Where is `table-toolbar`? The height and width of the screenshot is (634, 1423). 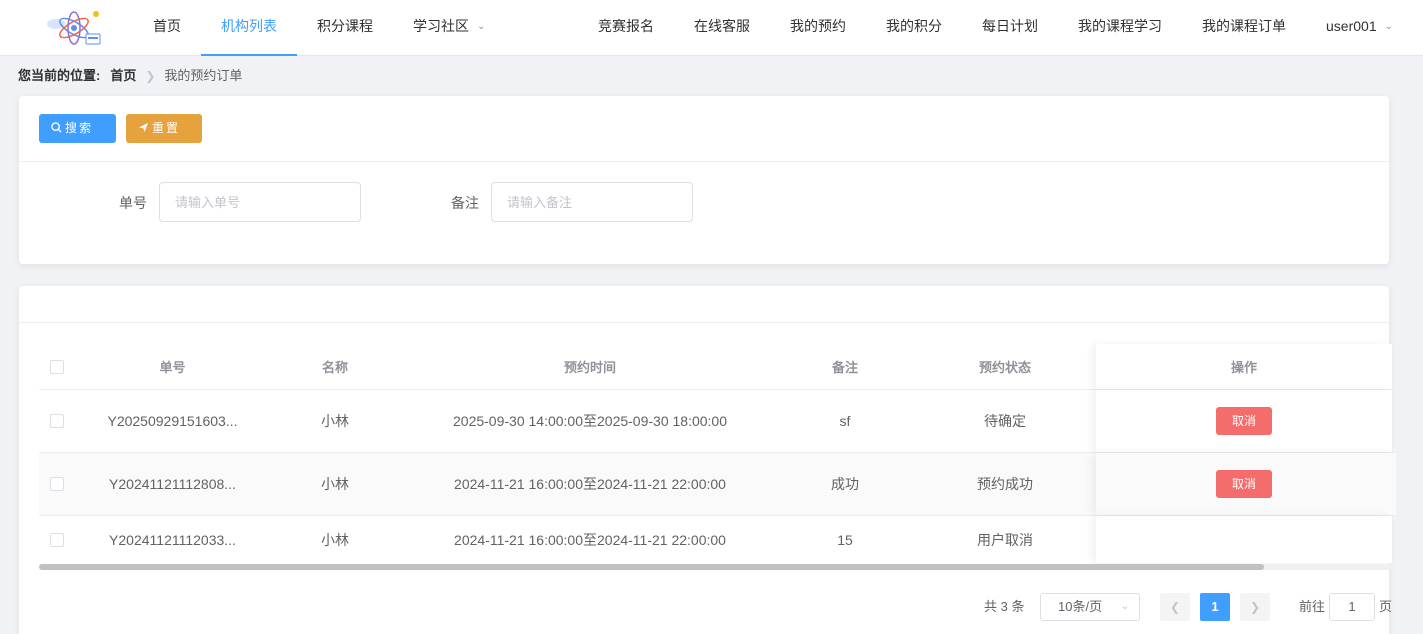 table-toolbar is located at coordinates (704, 304).